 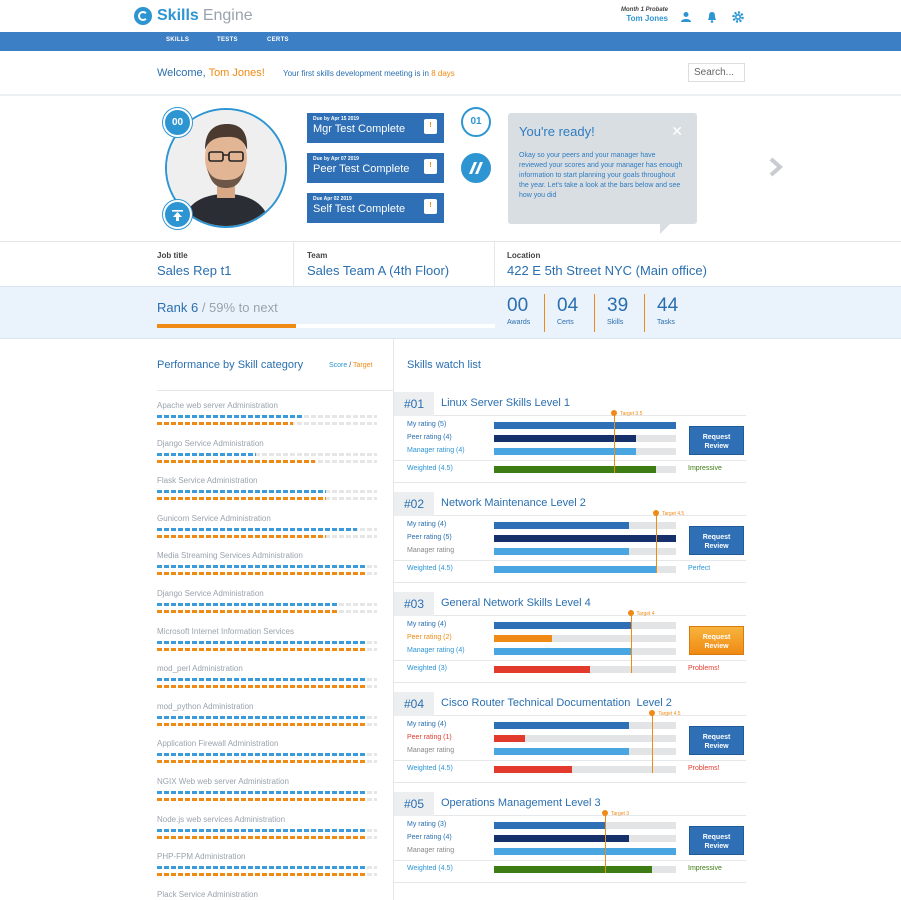 I want to click on test-card-self: Due Apr 02 2019 Self Test Complete !, so click(x=375, y=208).